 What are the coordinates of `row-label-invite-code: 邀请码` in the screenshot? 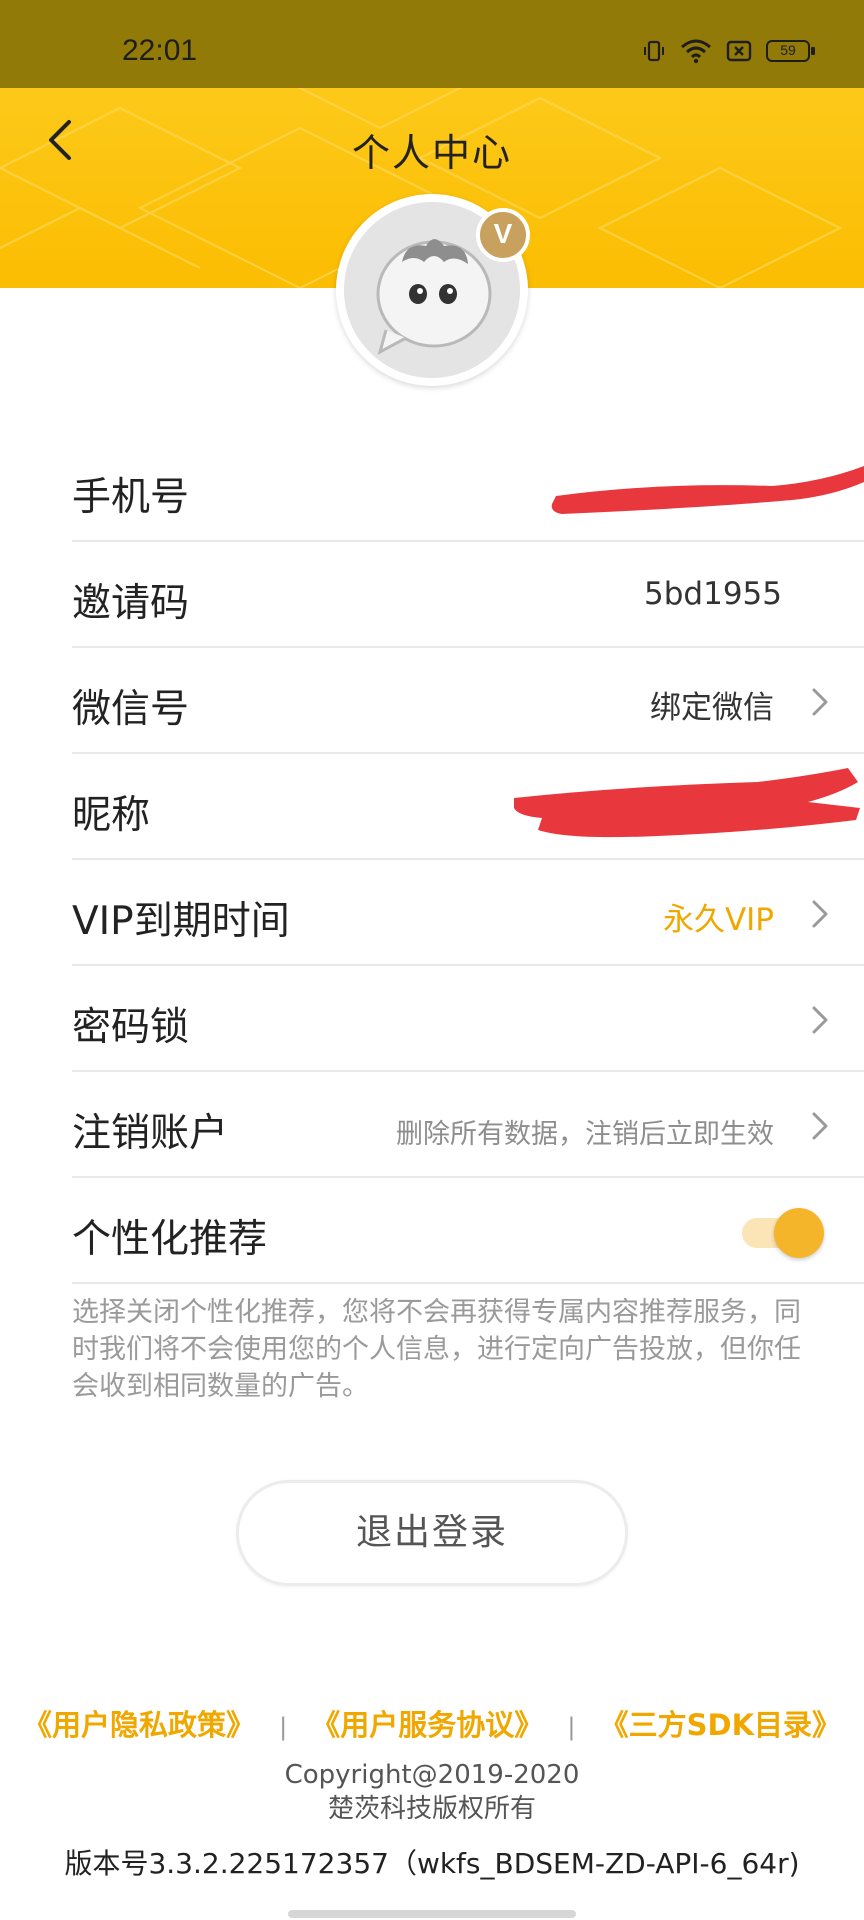 It's located at (131, 603).